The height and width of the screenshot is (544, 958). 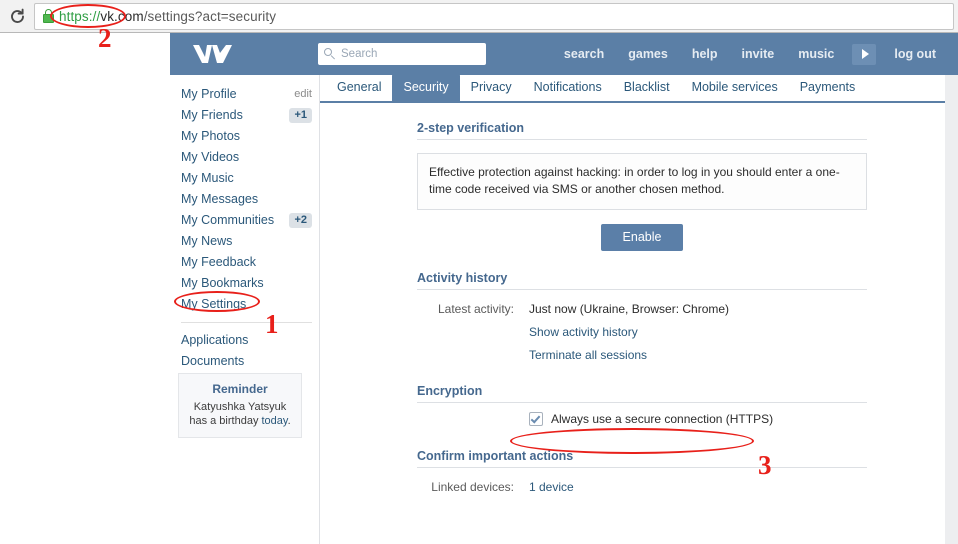 I want to click on sidebar-badge-communities: +2, so click(x=300, y=220).